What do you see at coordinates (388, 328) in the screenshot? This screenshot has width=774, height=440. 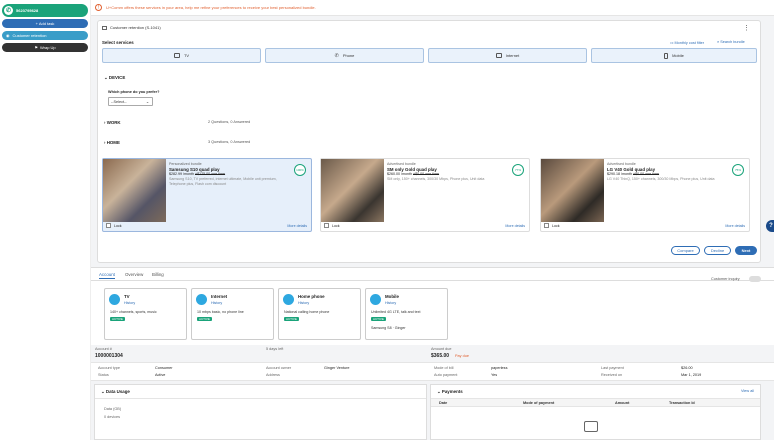 I see `mobile-device-owner: Samsung S8 · Ginger` at bounding box center [388, 328].